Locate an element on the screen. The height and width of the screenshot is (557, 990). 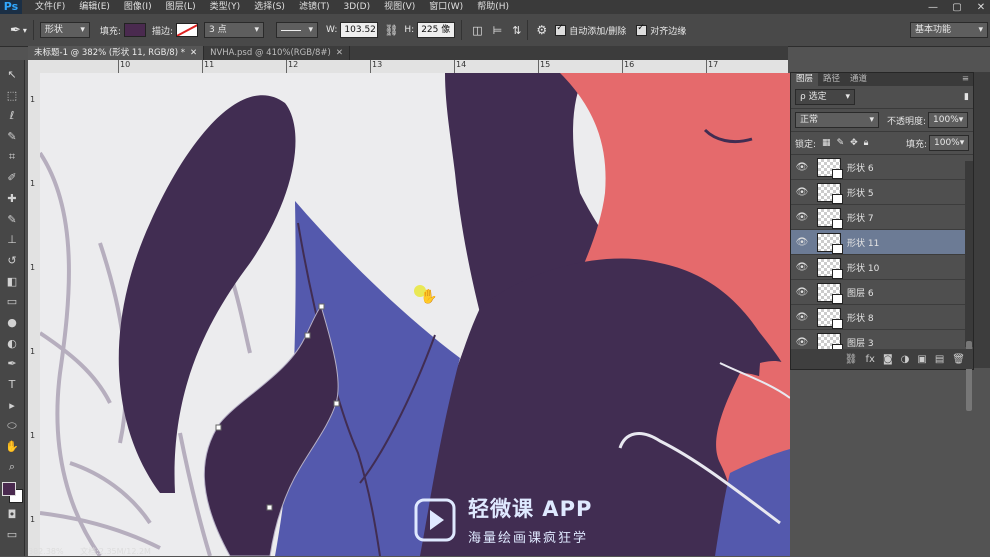
link-layers-icon: ⛓ is located at coordinates (851, 359).